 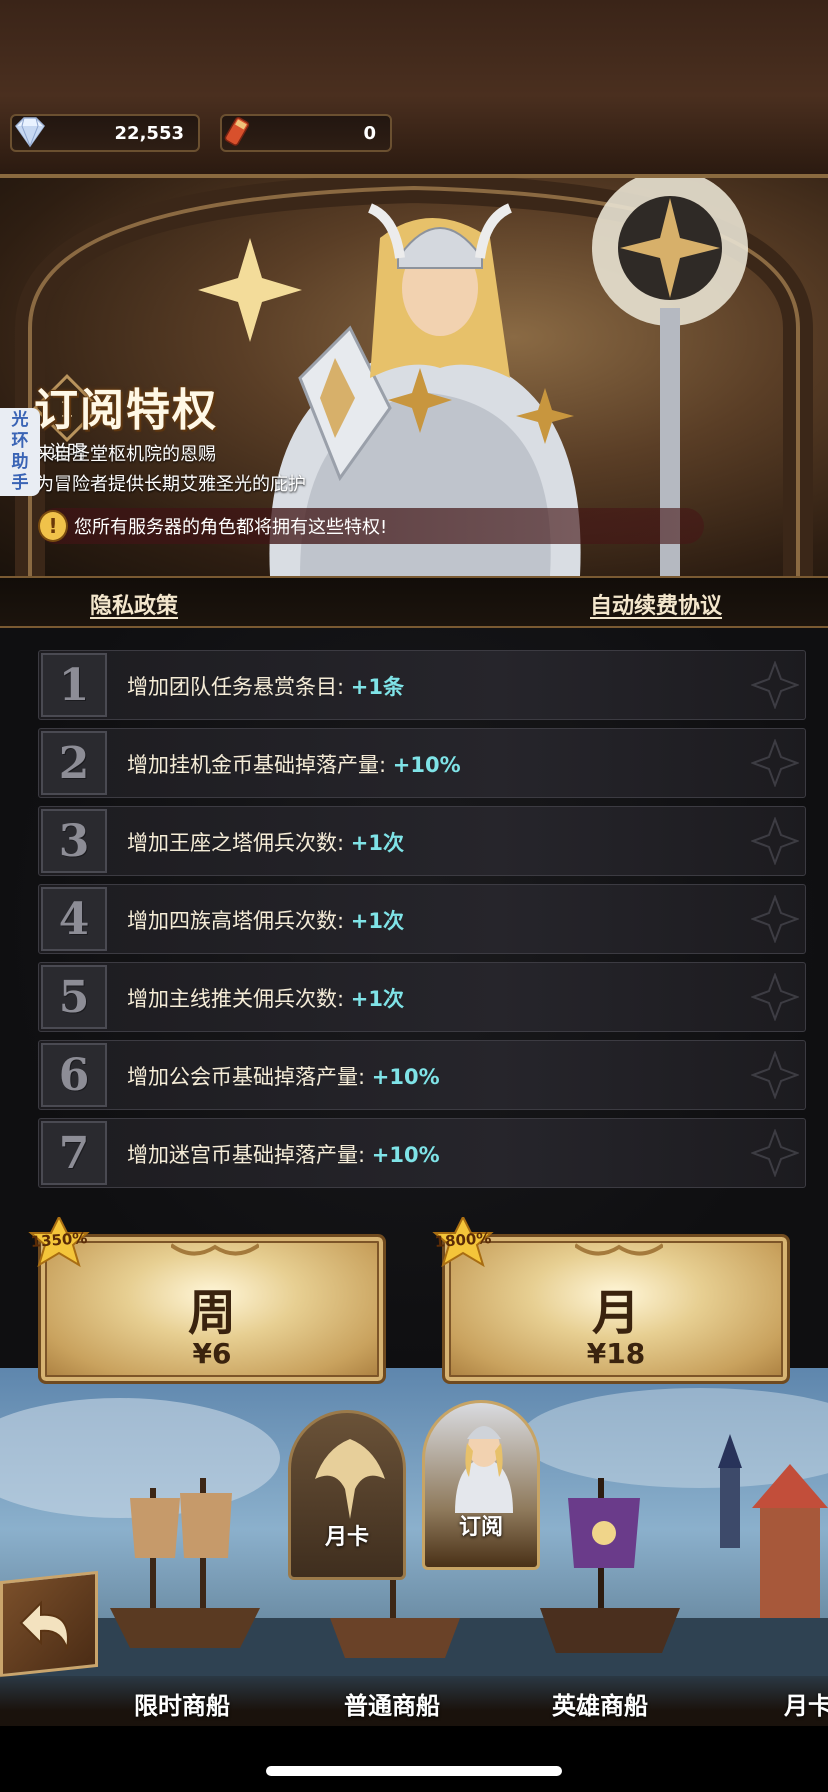 I want to click on home-indicator, so click(x=414, y=1771).